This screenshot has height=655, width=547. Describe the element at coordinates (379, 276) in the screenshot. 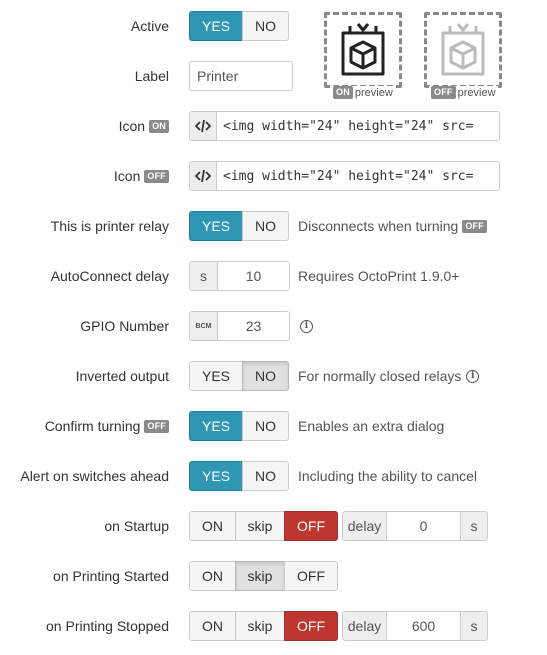

I see `autoconnect-hint: Requires OctoPrint 1.9.0+` at that location.